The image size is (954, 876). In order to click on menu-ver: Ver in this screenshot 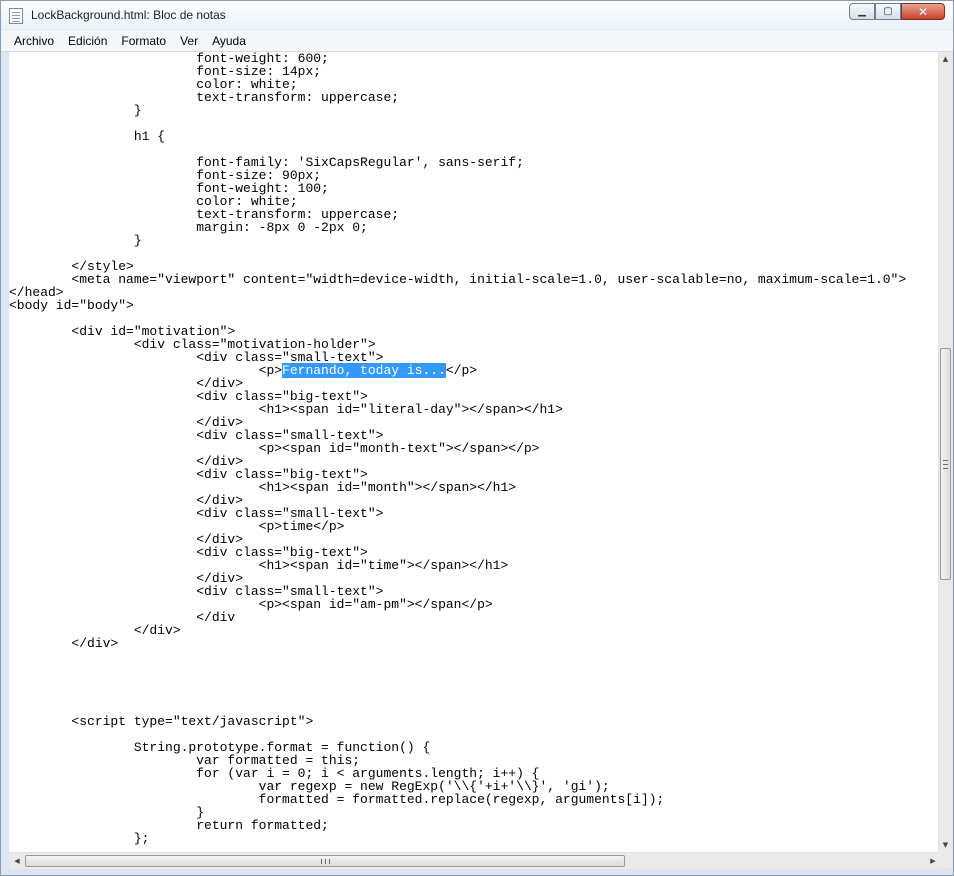, I will do `click(189, 41)`.